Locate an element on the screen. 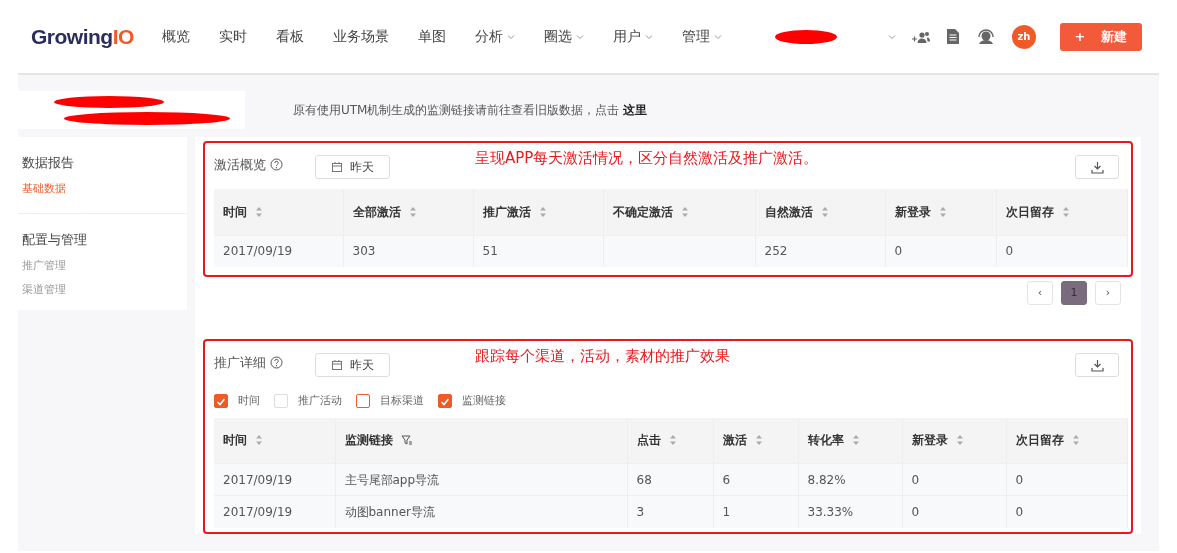  table-cell: 8.82% is located at coordinates (850, 479).